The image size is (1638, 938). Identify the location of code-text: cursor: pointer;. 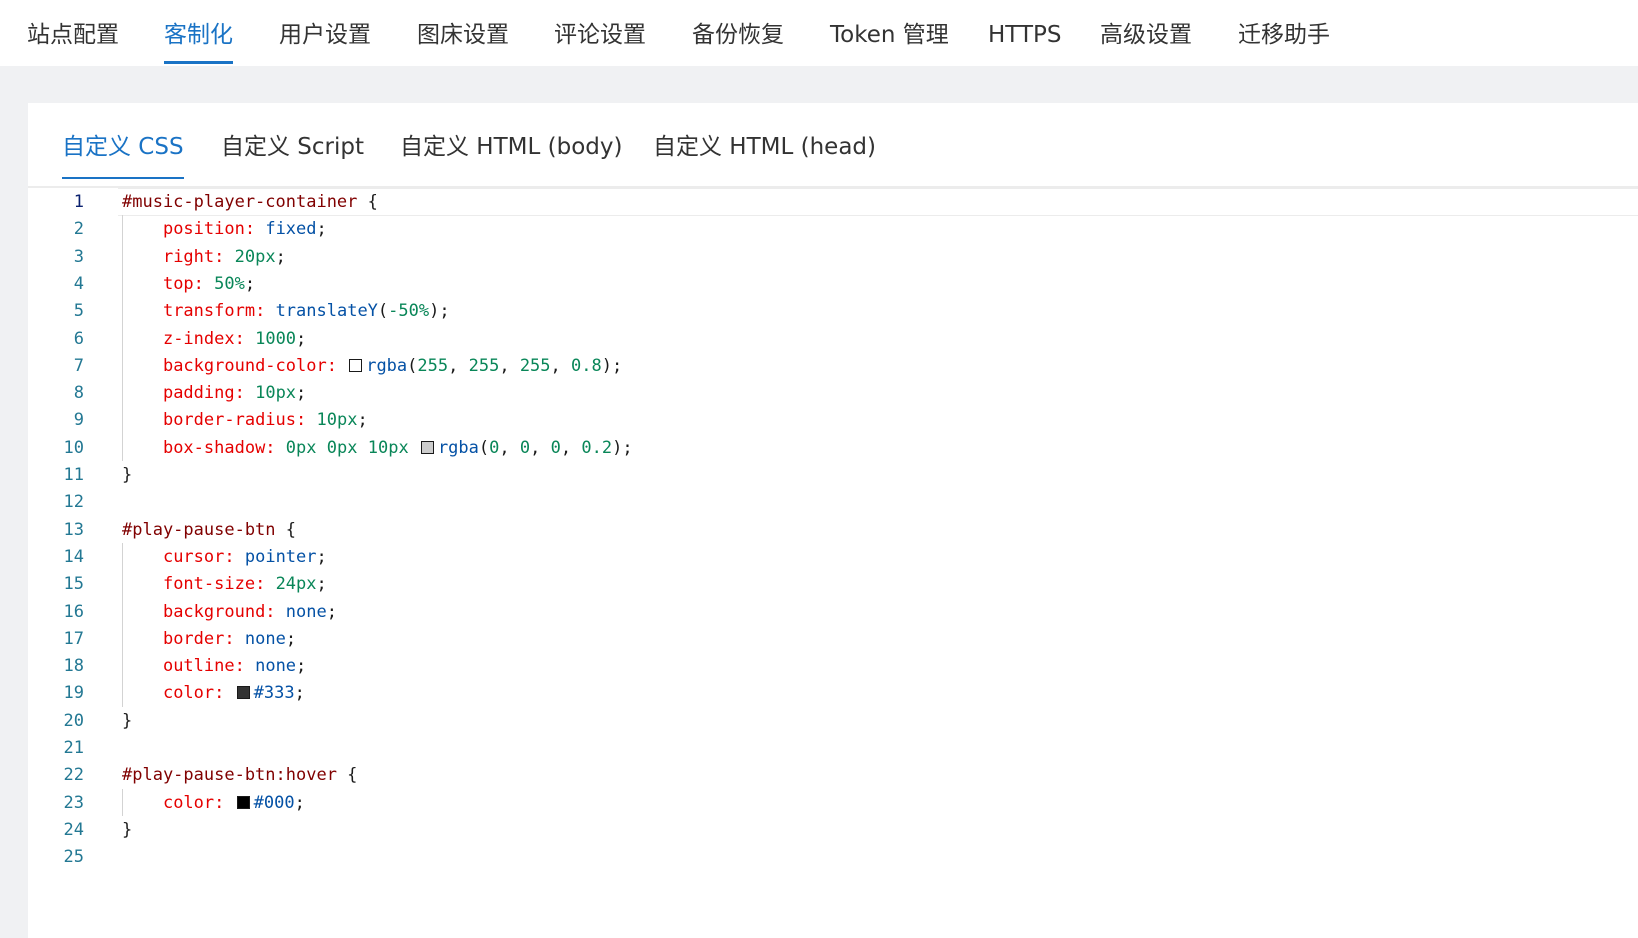
(224, 557).